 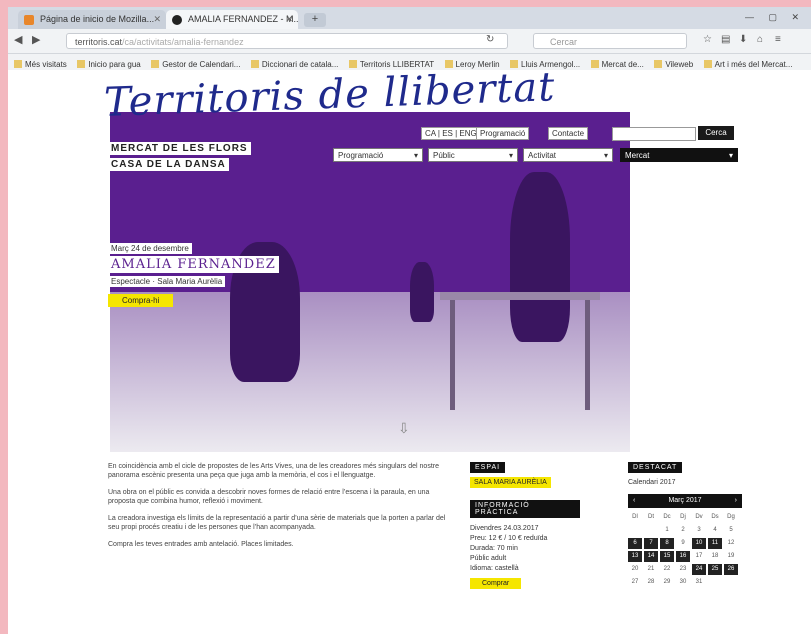 What do you see at coordinates (667, 530) in the screenshot?
I see `calendar-day: 1` at bounding box center [667, 530].